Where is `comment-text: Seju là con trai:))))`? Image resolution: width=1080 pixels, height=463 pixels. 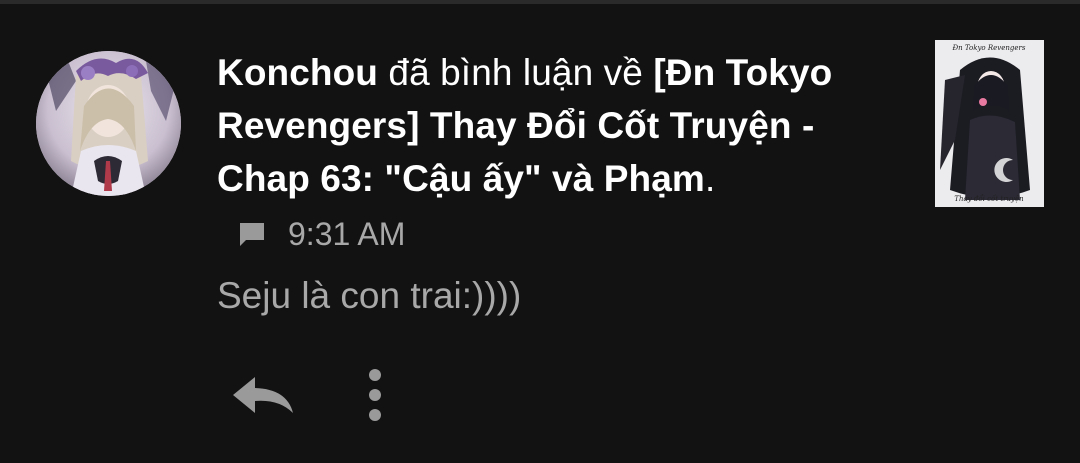
comment-text: Seju là con trai:)))) is located at coordinates (369, 295).